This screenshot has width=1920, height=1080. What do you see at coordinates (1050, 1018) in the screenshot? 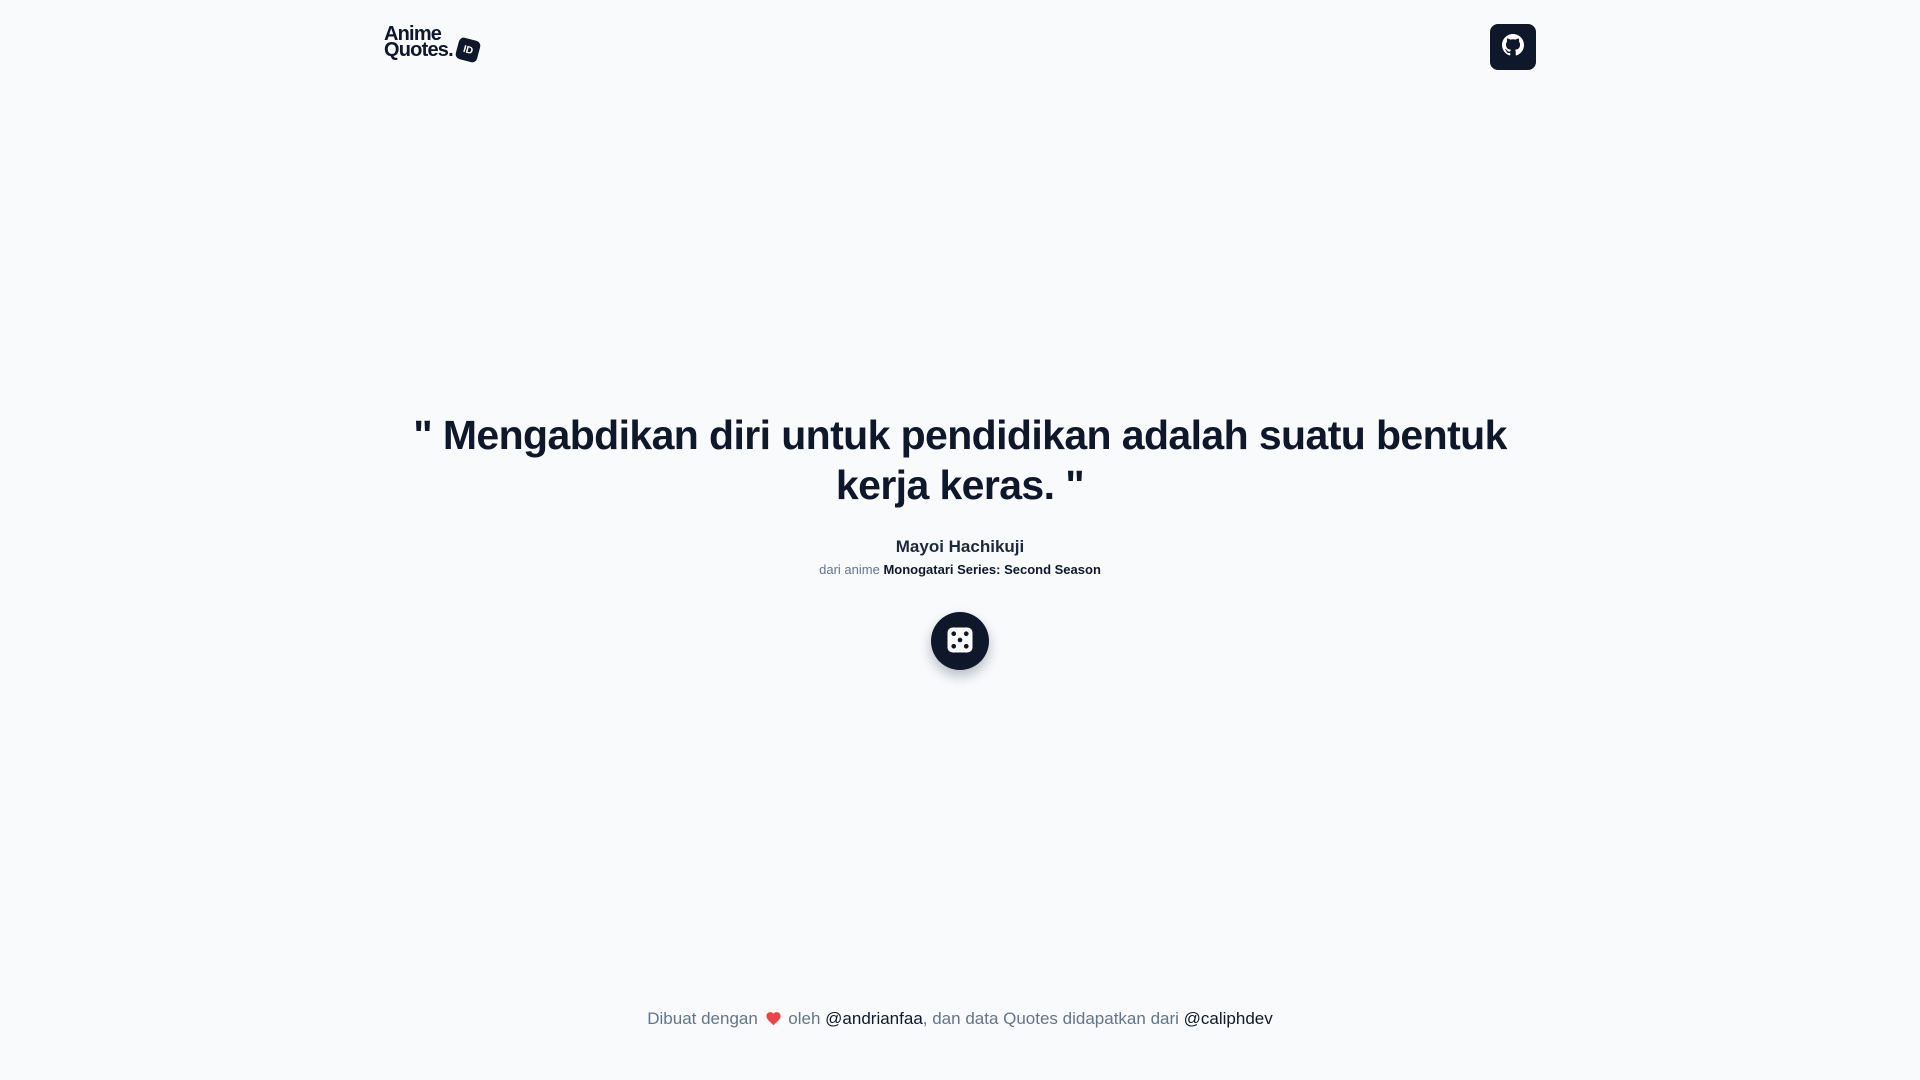
I see `footer-data-text: , dan data Quotes didapatkan dari` at bounding box center [1050, 1018].